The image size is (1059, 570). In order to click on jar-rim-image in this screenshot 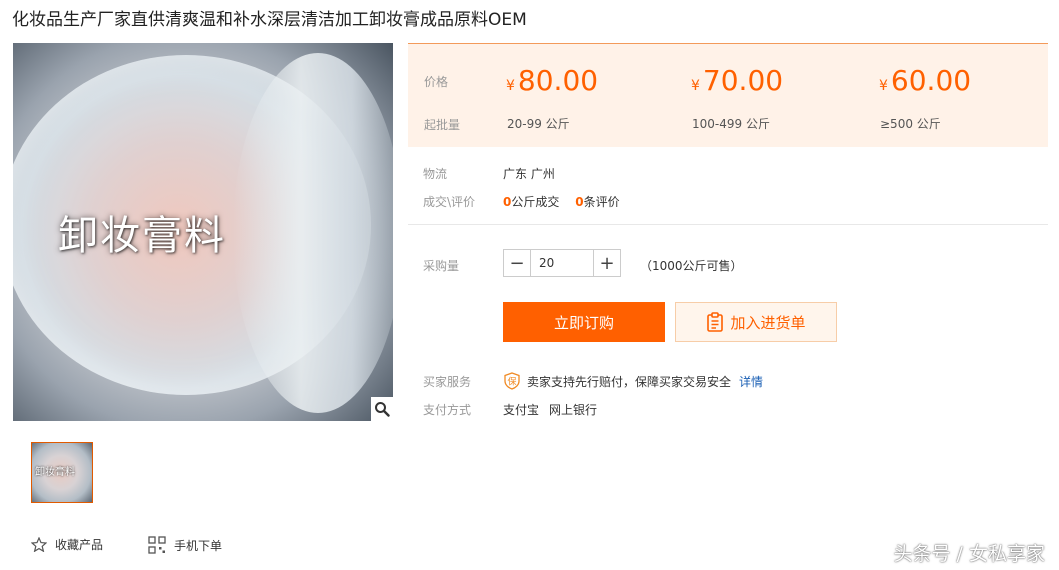, I will do `click(313, 233)`.